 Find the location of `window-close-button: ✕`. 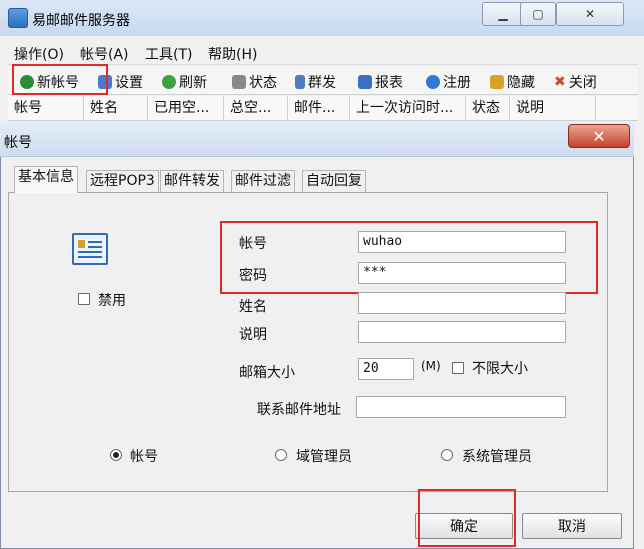

window-close-button: ✕ is located at coordinates (590, 14).